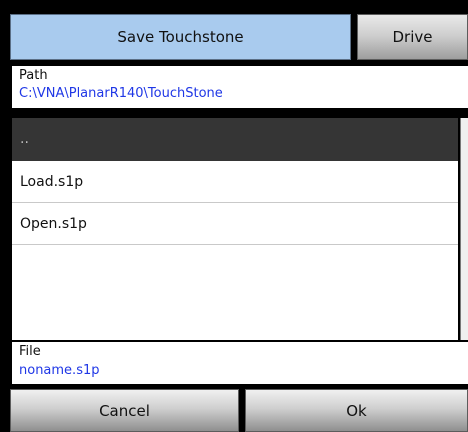  I want to click on dialog-title: Save Touchstone, so click(180, 37).